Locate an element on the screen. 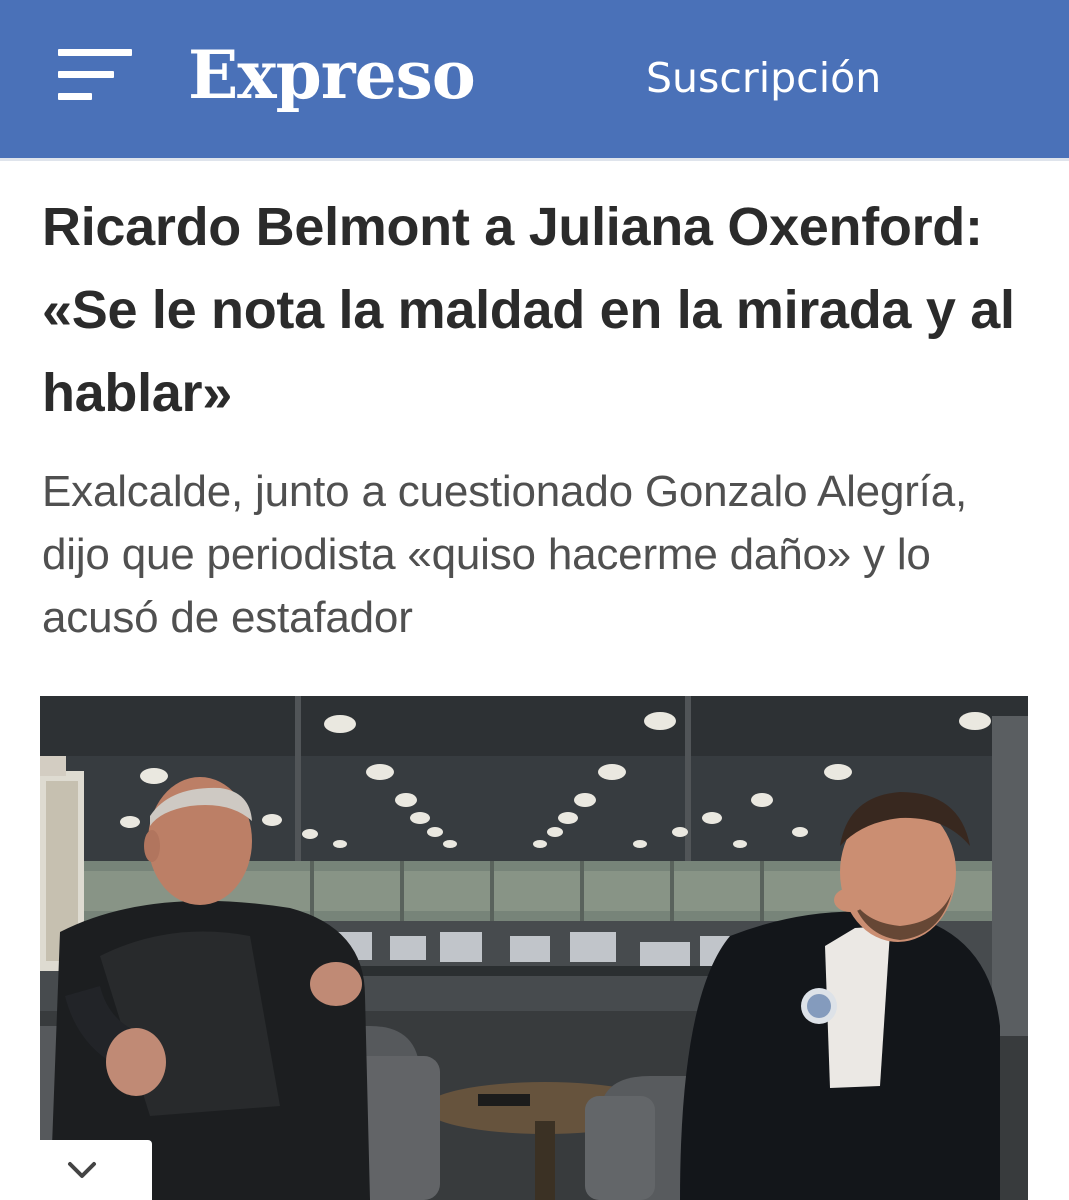 This screenshot has height=1200, width=1069. expand-button is located at coordinates (96, 1170).